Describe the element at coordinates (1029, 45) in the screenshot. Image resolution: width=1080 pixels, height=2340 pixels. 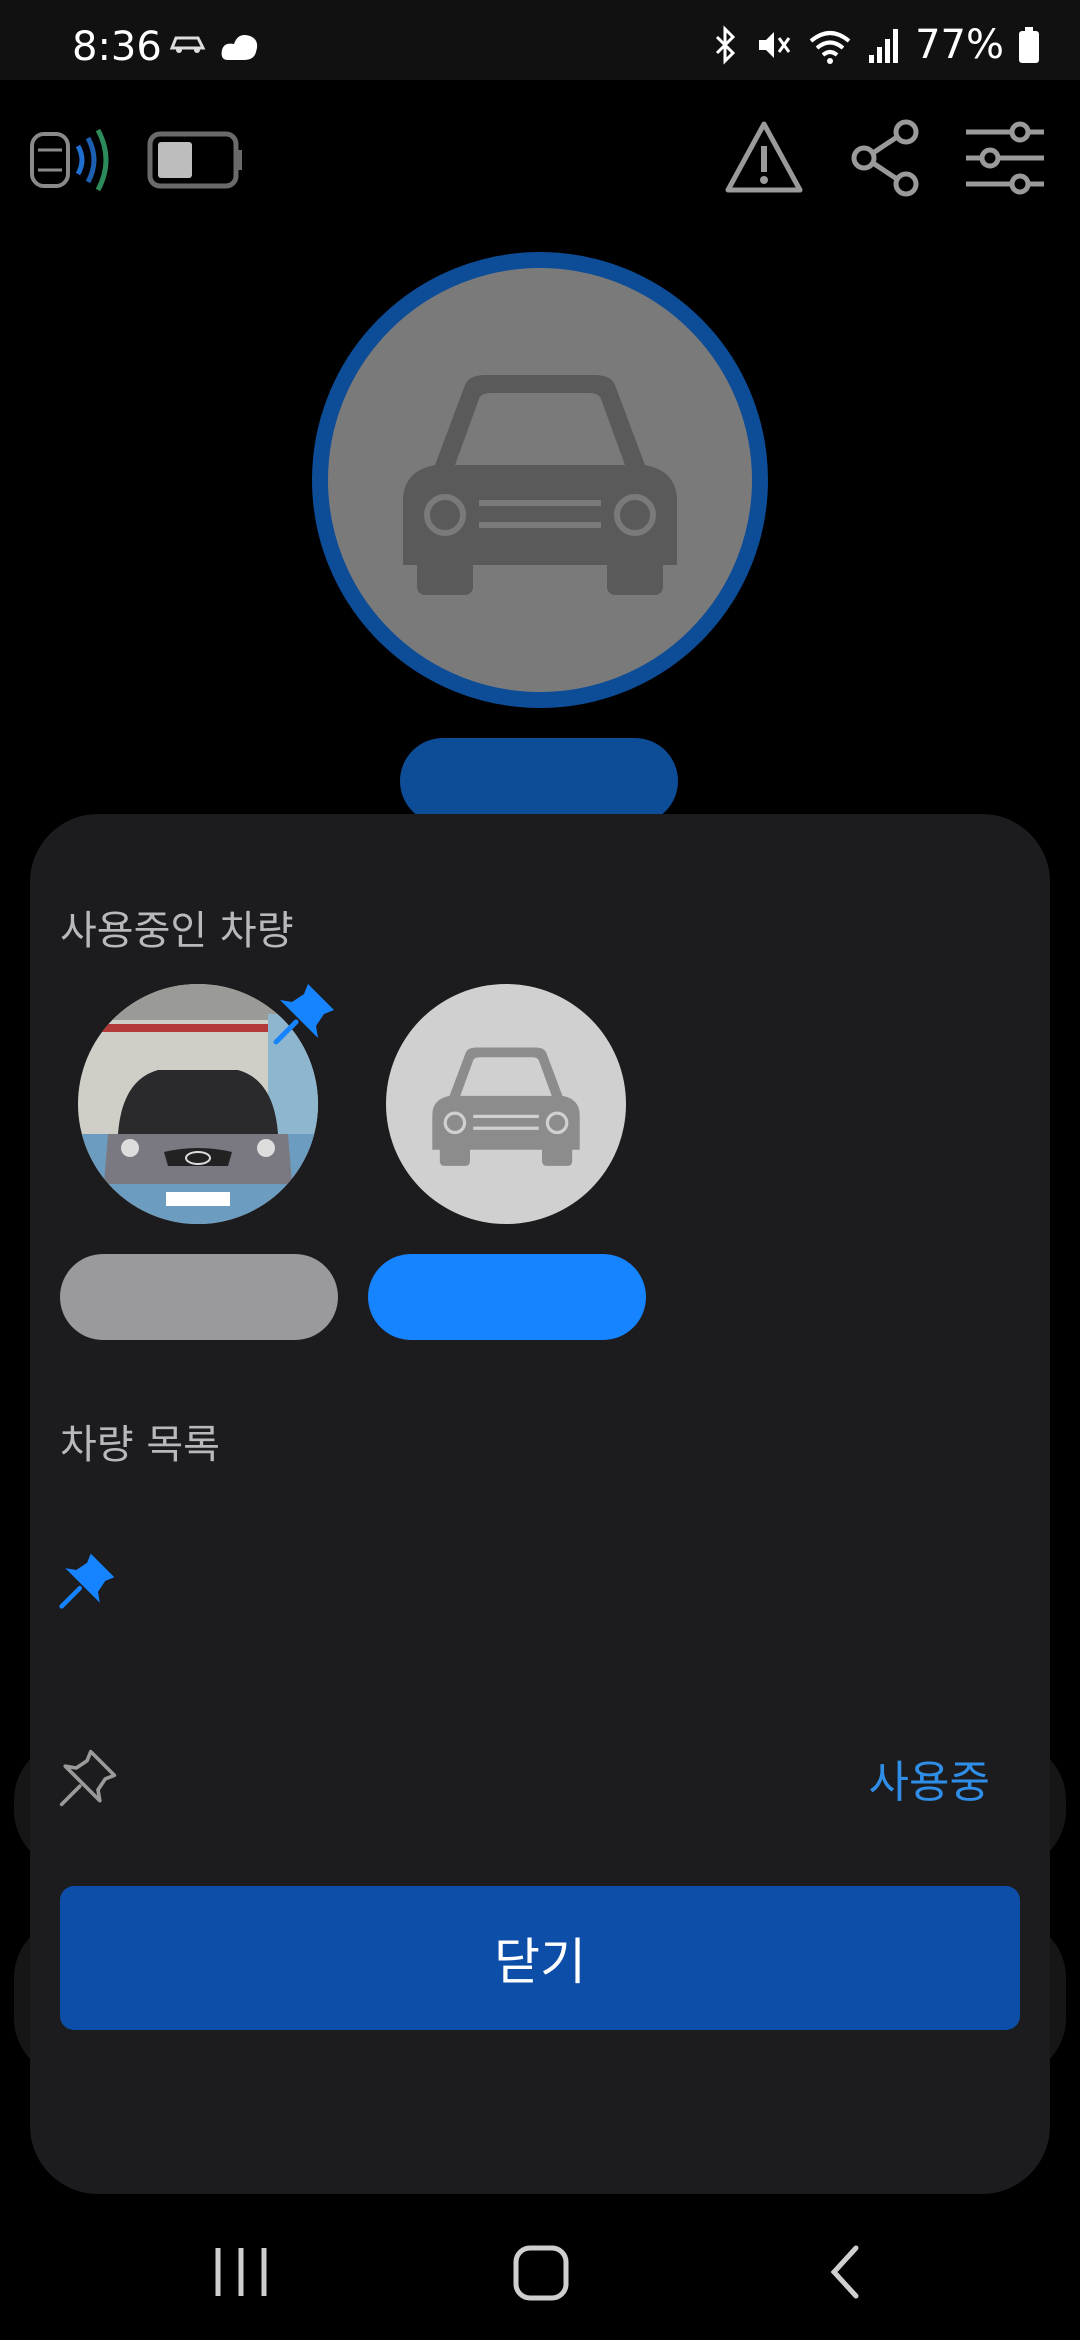
I see `battery-icon` at that location.